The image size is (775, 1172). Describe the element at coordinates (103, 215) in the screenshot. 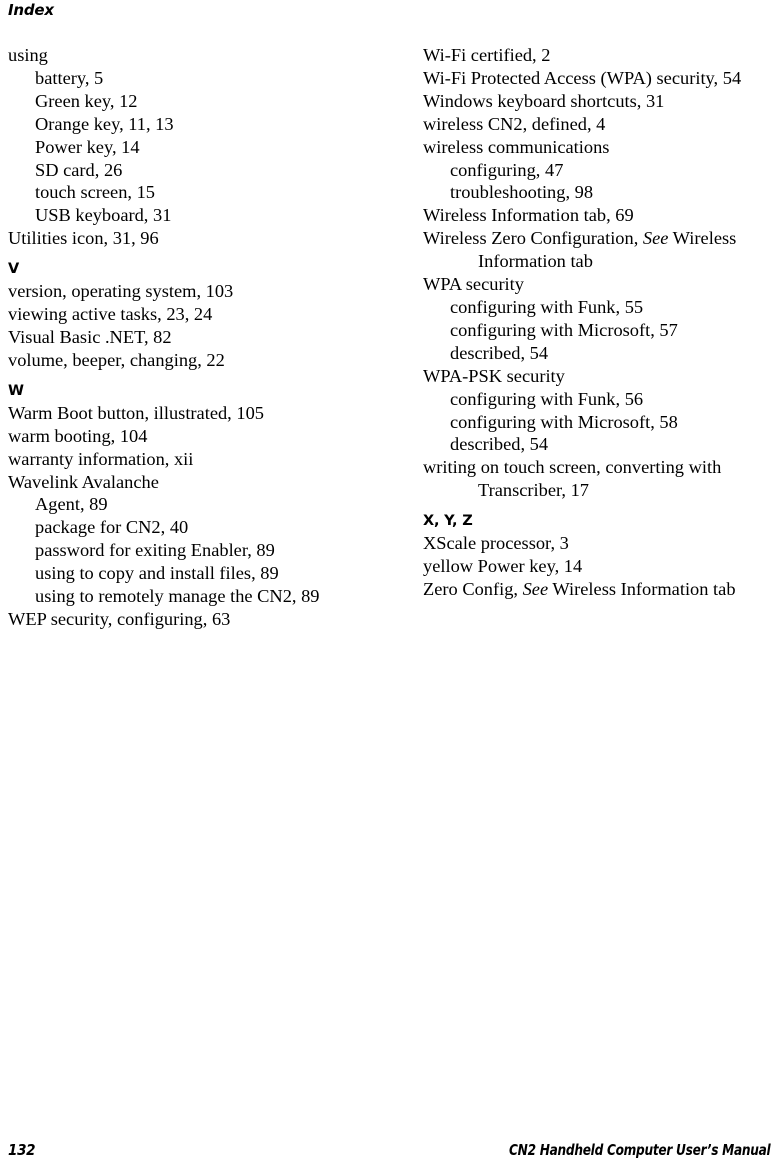

I see `index-entry: USB keyboard, 31` at that location.